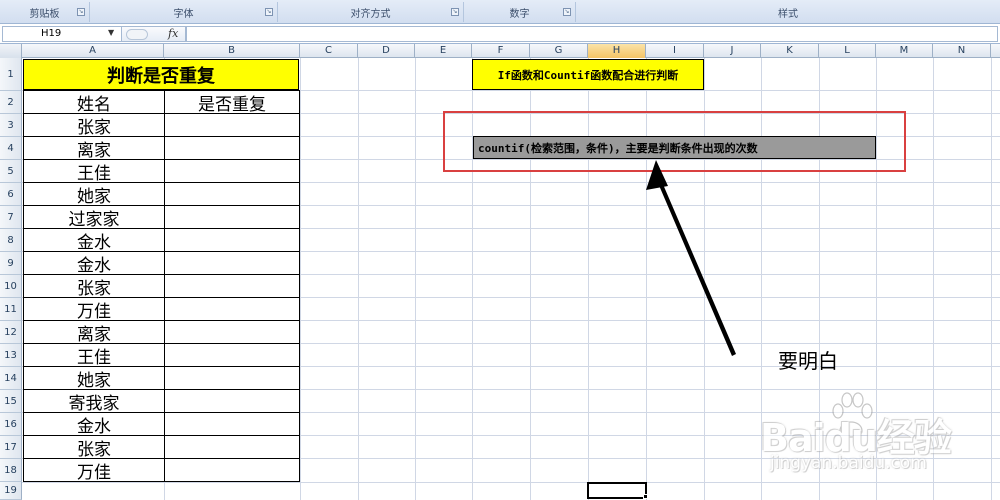 This screenshot has width=1000, height=500. I want to click on fill-handle, so click(645, 496).